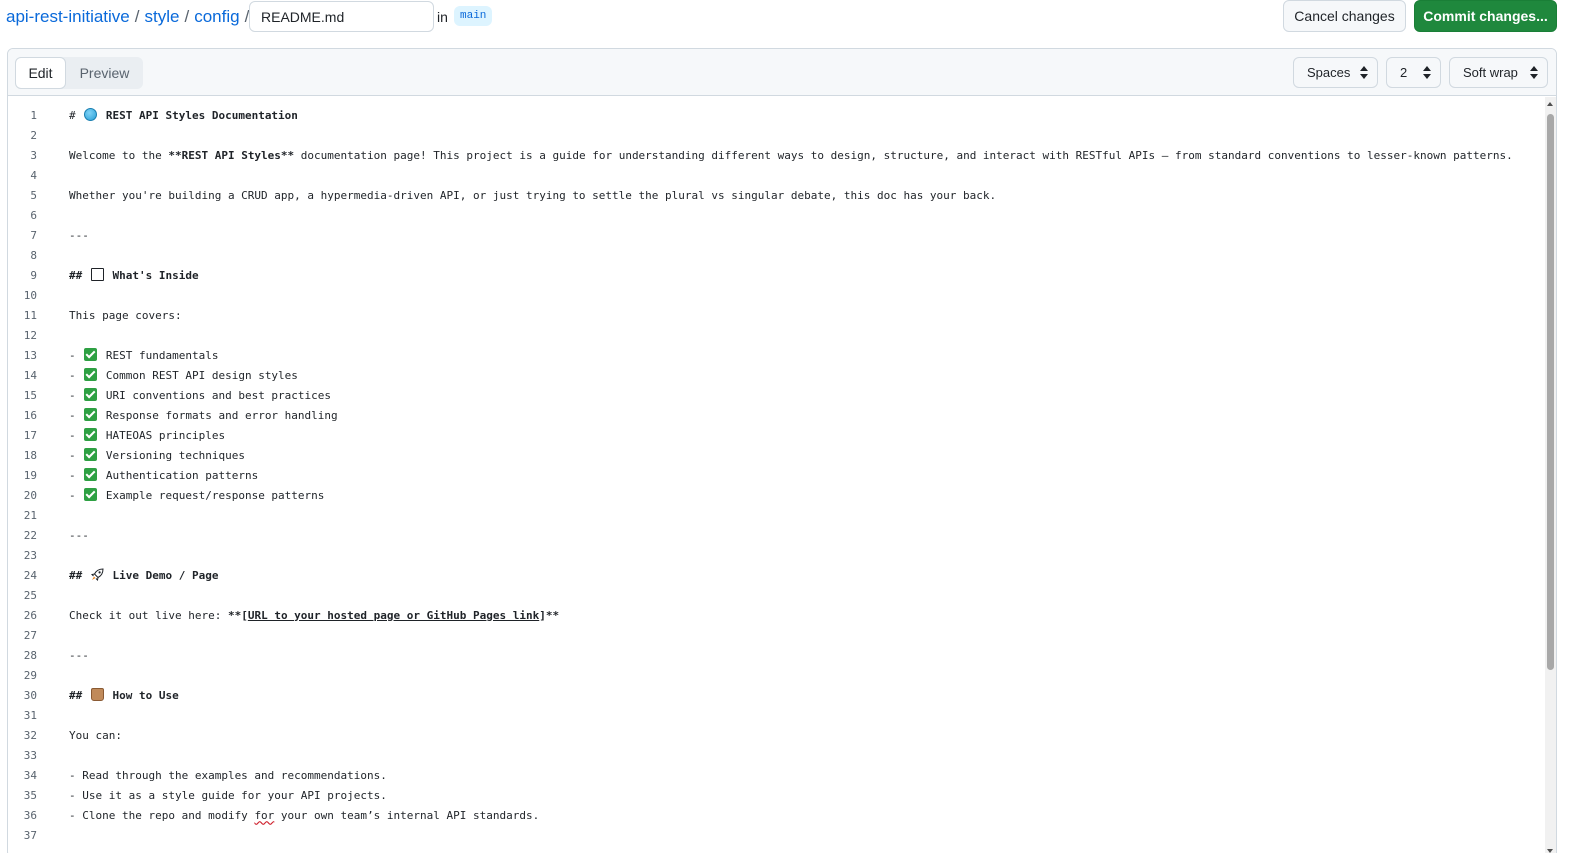  I want to click on code-line: 24 ## Live Demo / Page, so click(776, 575).